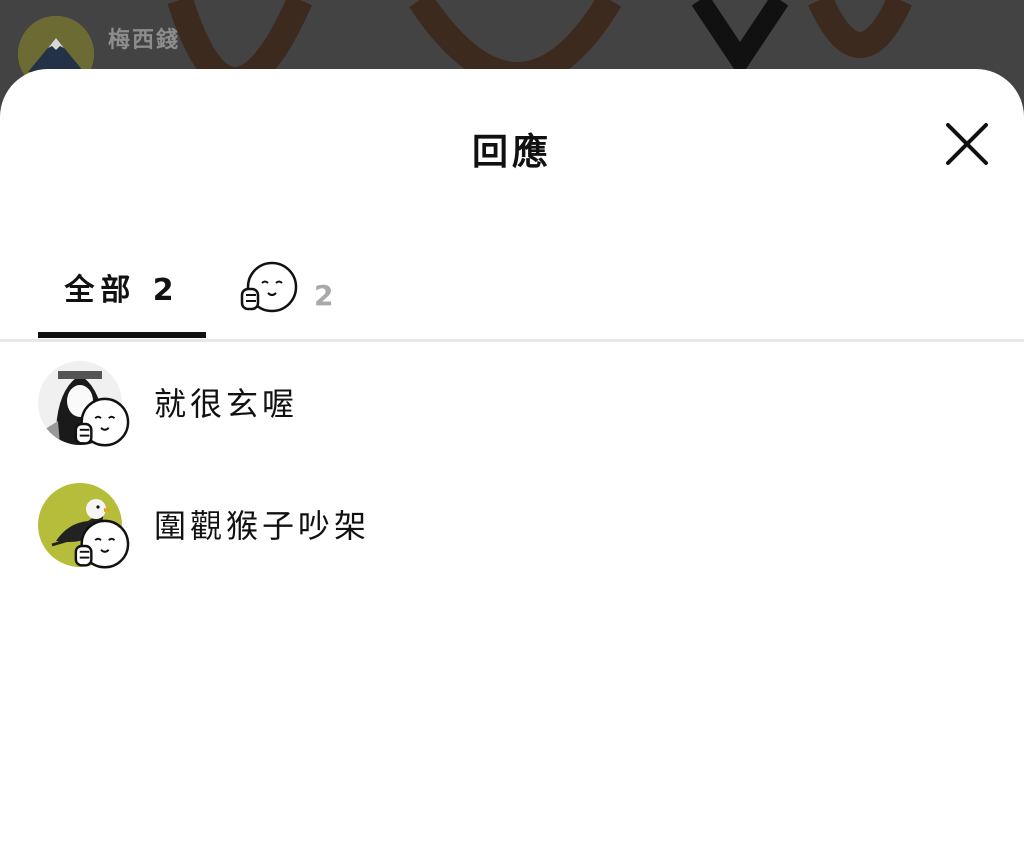 The height and width of the screenshot is (852, 1024). Describe the element at coordinates (122, 290) in the screenshot. I see `tab-all-label: 全部 2` at that location.